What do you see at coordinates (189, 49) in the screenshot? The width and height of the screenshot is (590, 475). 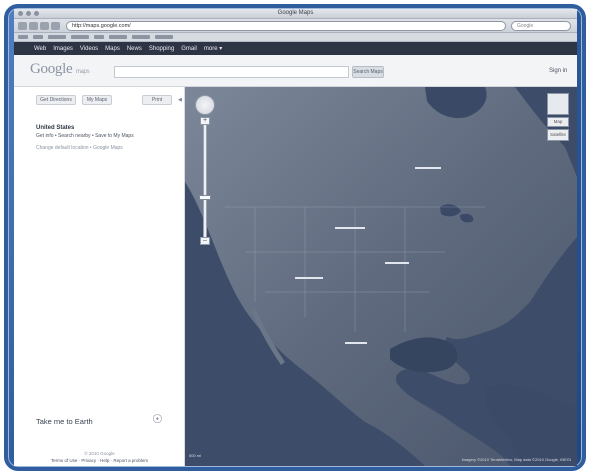 I see `gbar-item-gmail: Gmail` at bounding box center [189, 49].